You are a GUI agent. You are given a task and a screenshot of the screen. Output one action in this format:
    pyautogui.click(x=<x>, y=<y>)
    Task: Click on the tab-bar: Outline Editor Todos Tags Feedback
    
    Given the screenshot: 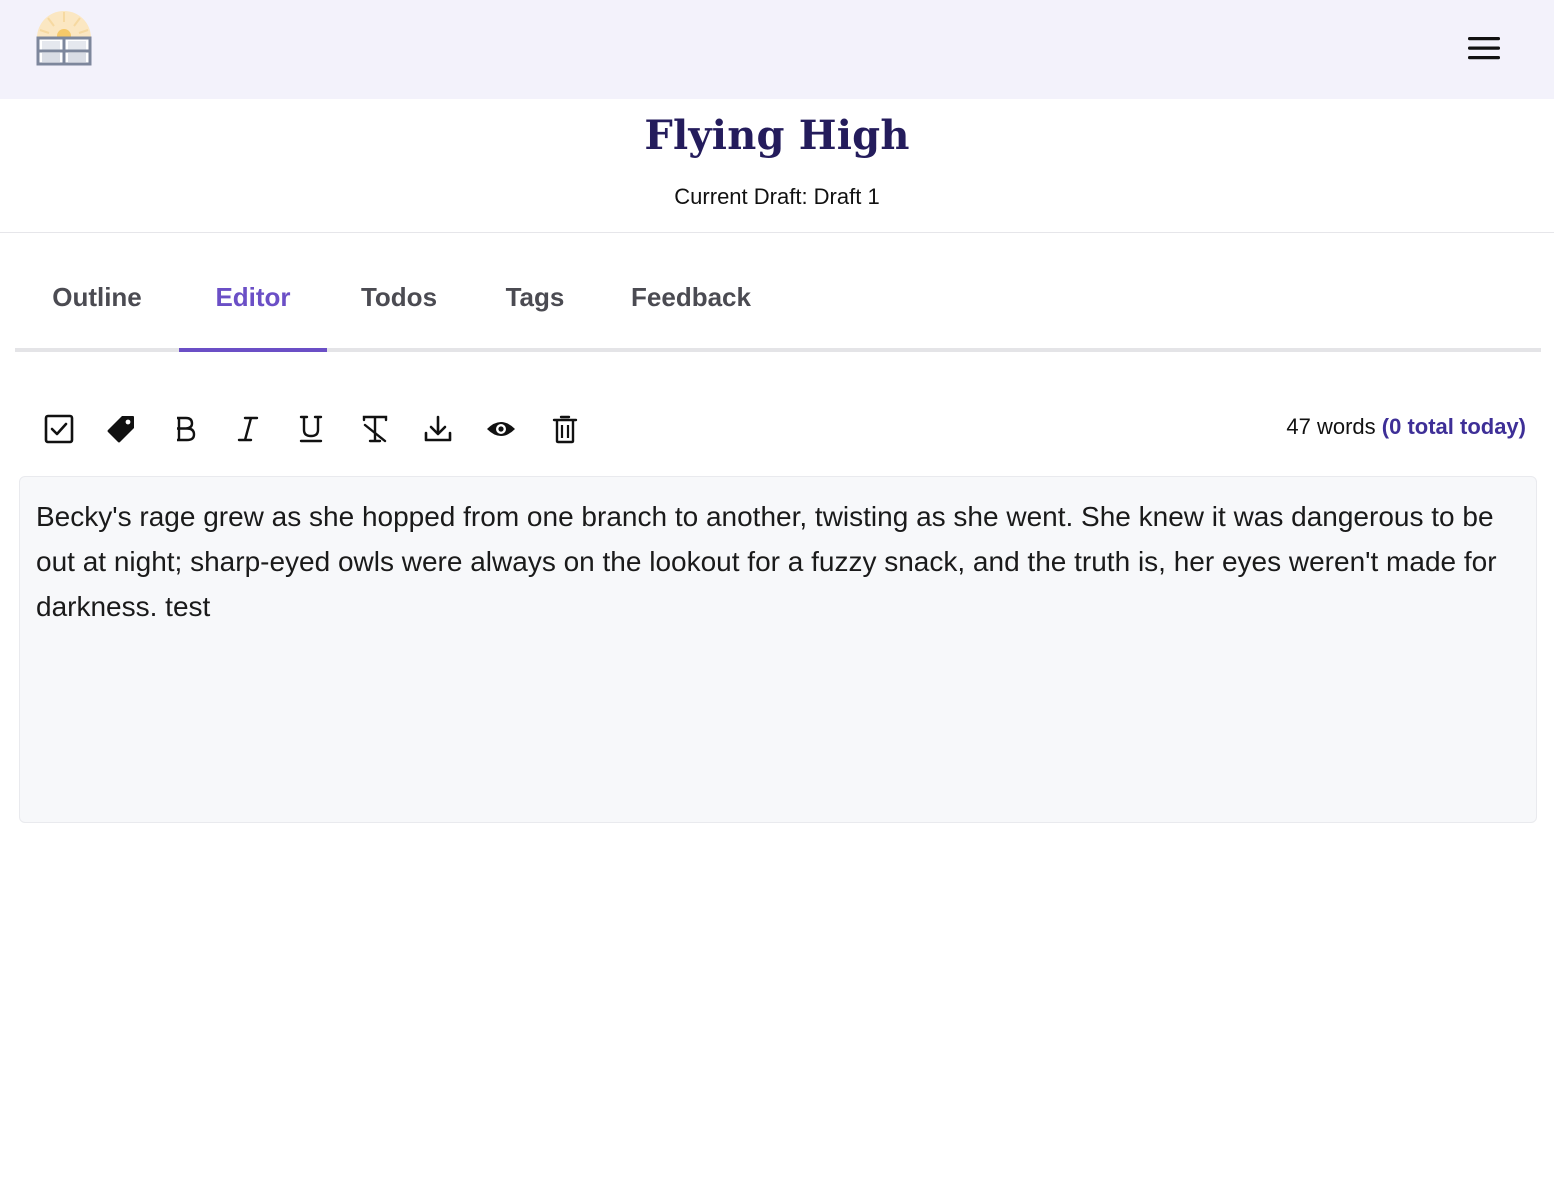 What is the action you would take?
    pyautogui.click(x=778, y=307)
    